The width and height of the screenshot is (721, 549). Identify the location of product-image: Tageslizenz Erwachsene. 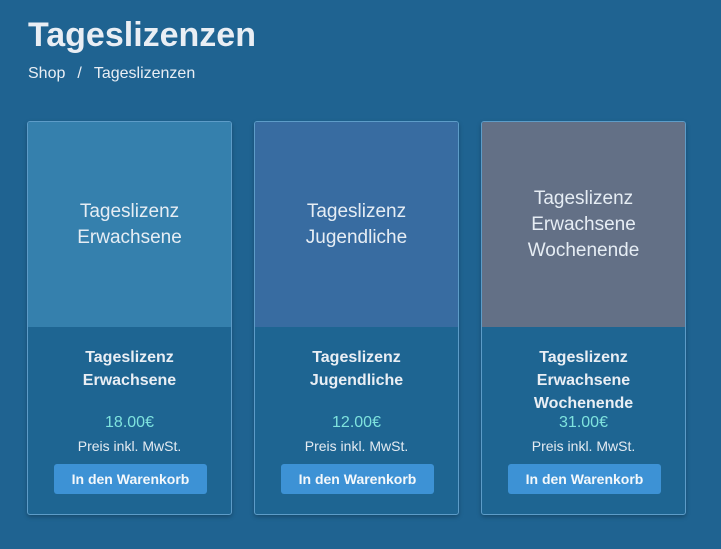
(129, 224).